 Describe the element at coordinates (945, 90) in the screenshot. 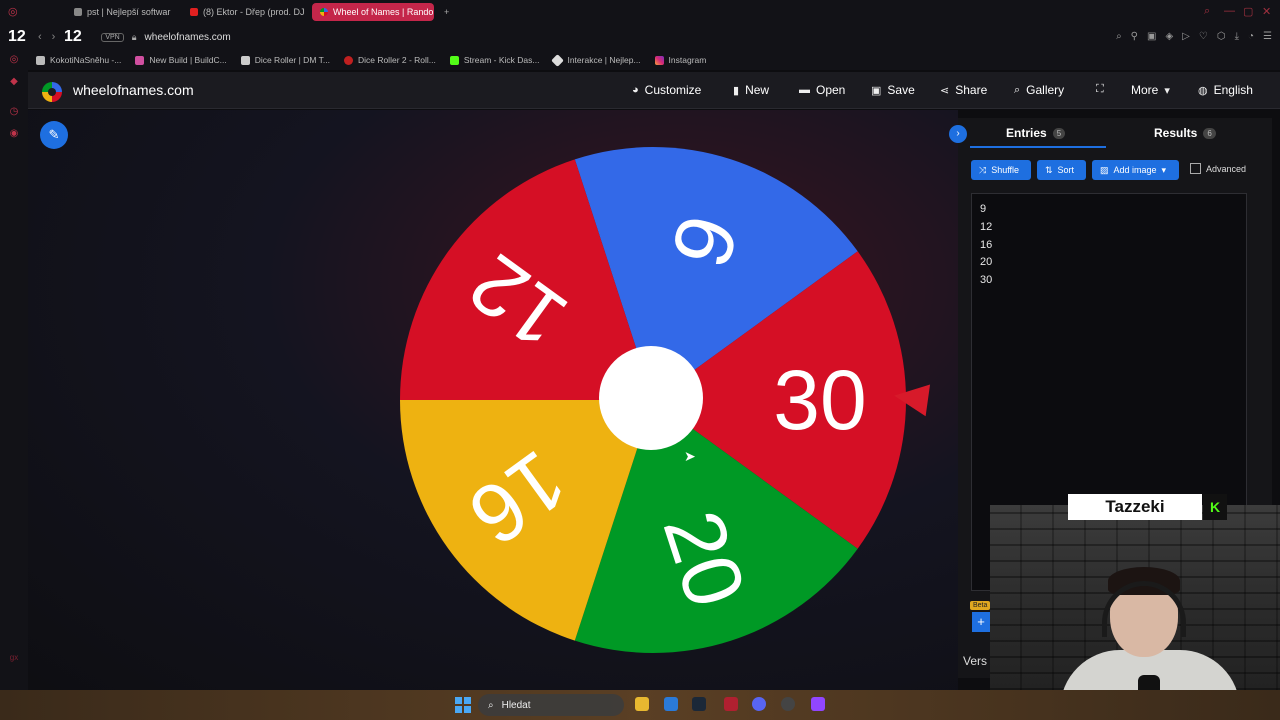

I see `share-icon: ⋖` at that location.